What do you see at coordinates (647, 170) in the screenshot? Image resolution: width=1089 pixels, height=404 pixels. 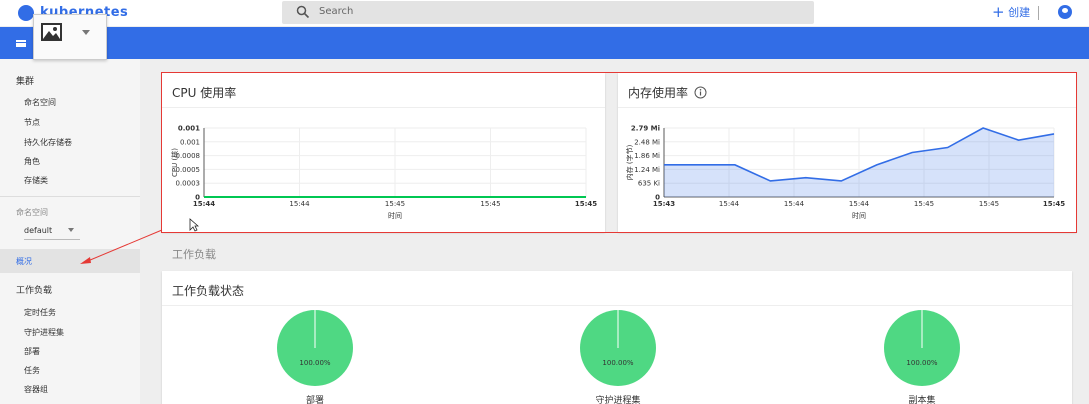 I see `y-tick-label: 1.24 Mi` at bounding box center [647, 170].